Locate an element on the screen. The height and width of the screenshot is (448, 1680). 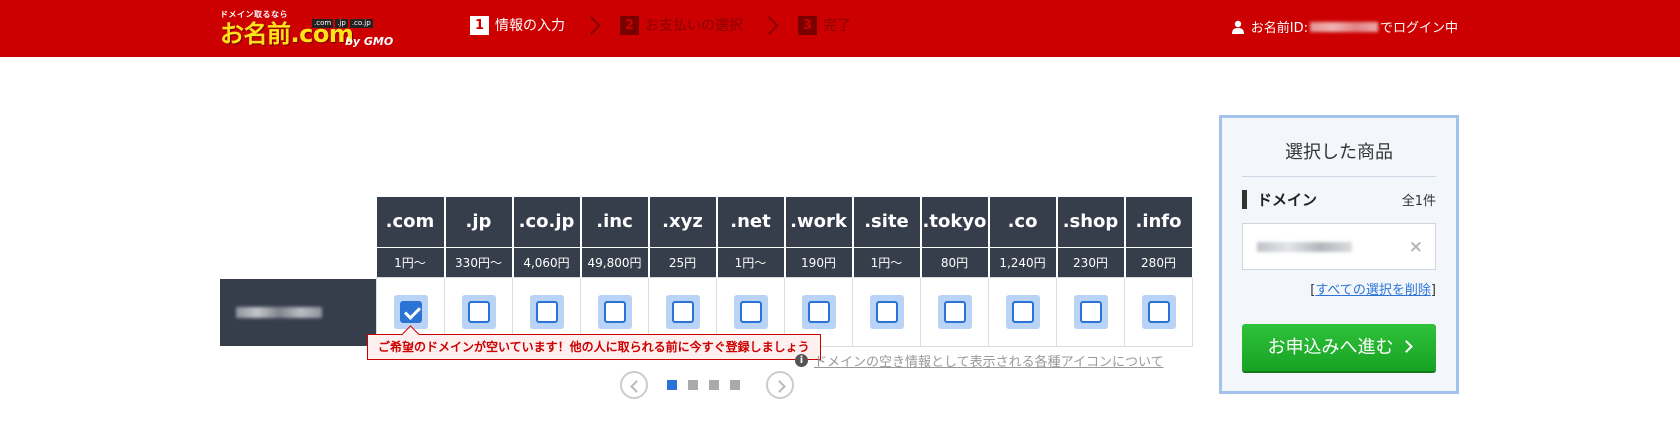
pager-prev-button is located at coordinates (634, 385).